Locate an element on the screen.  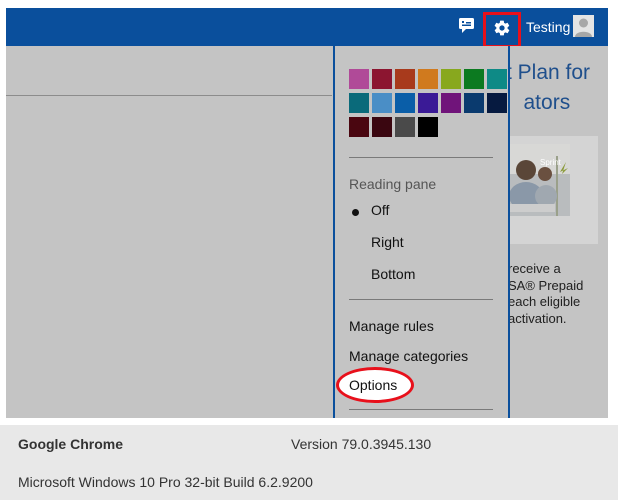
chat-icon is located at coordinates (468, 26).